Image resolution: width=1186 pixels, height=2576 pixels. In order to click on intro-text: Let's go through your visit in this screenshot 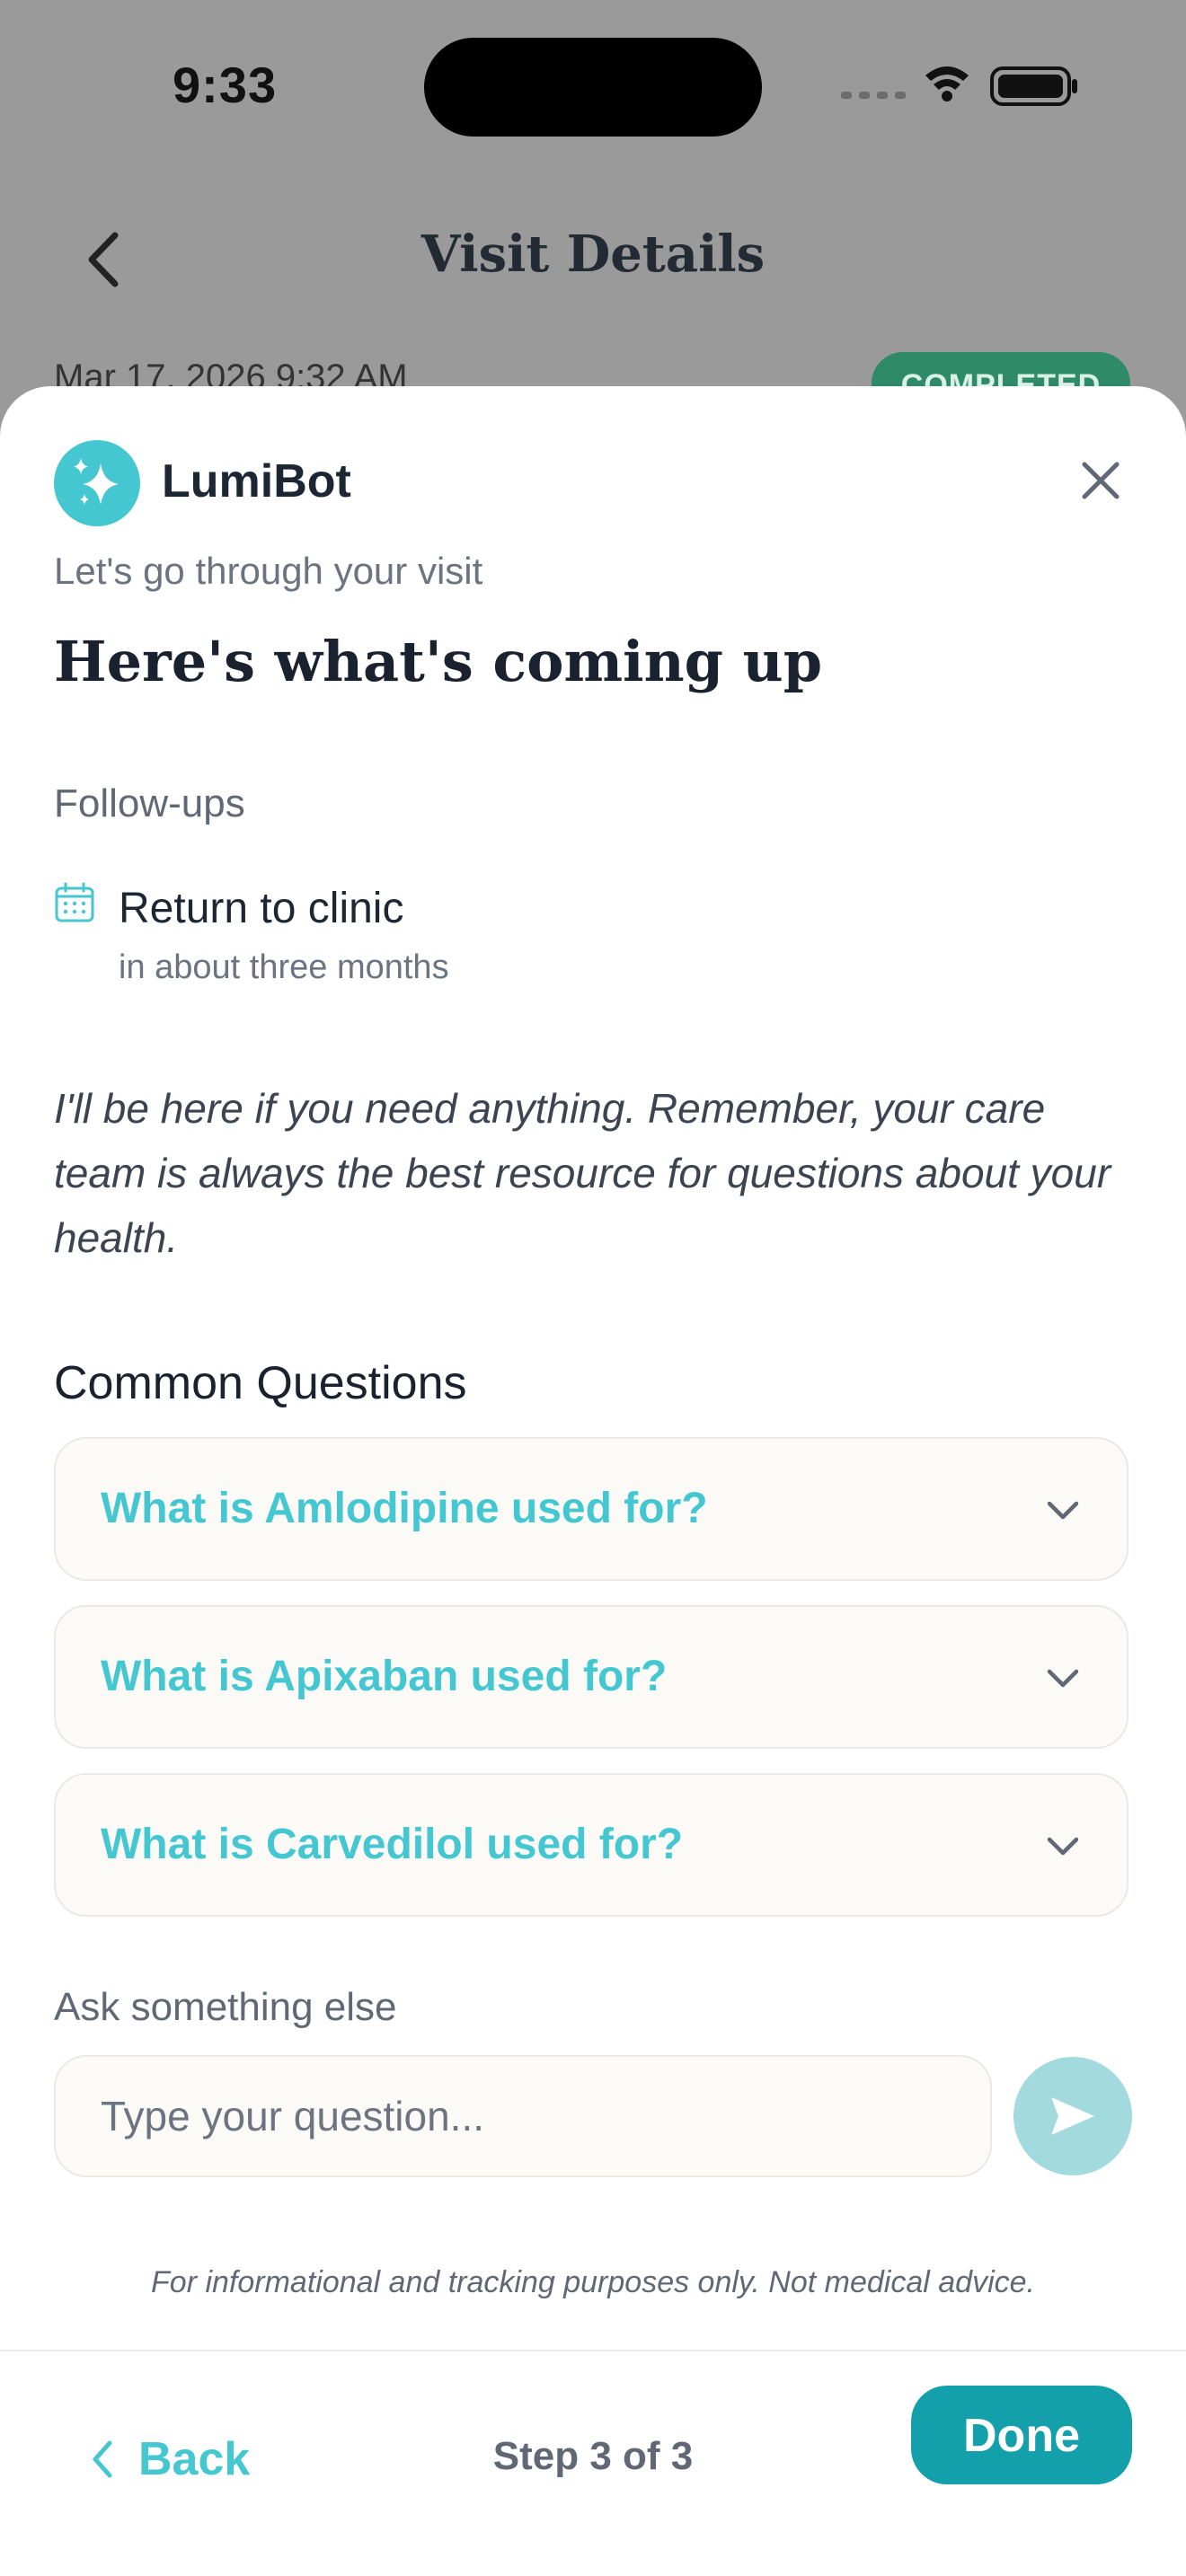, I will do `click(268, 571)`.